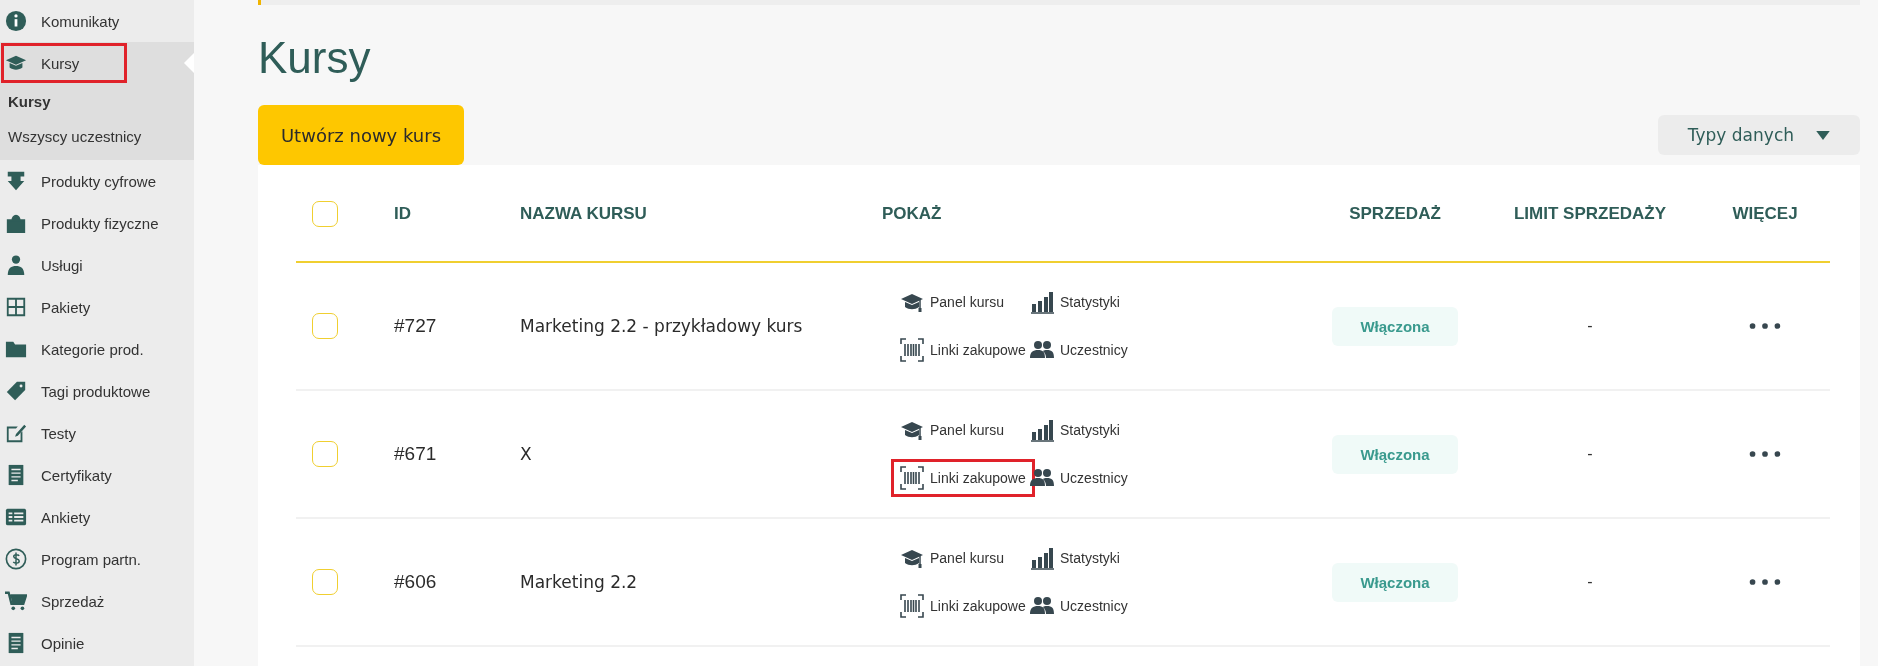 Image resolution: width=1878 pixels, height=666 pixels. Describe the element at coordinates (16, 223) in the screenshot. I see `shopping-bag-icon` at that location.